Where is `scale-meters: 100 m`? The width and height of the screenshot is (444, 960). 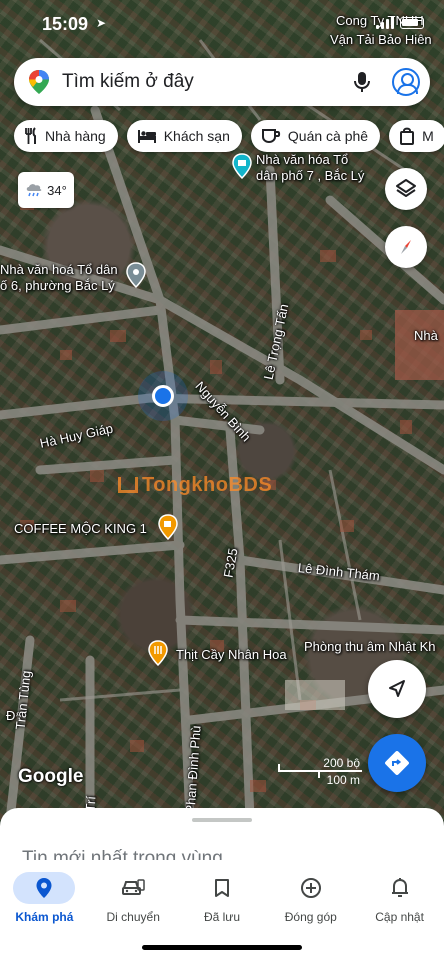 scale-meters: 100 m is located at coordinates (343, 780).